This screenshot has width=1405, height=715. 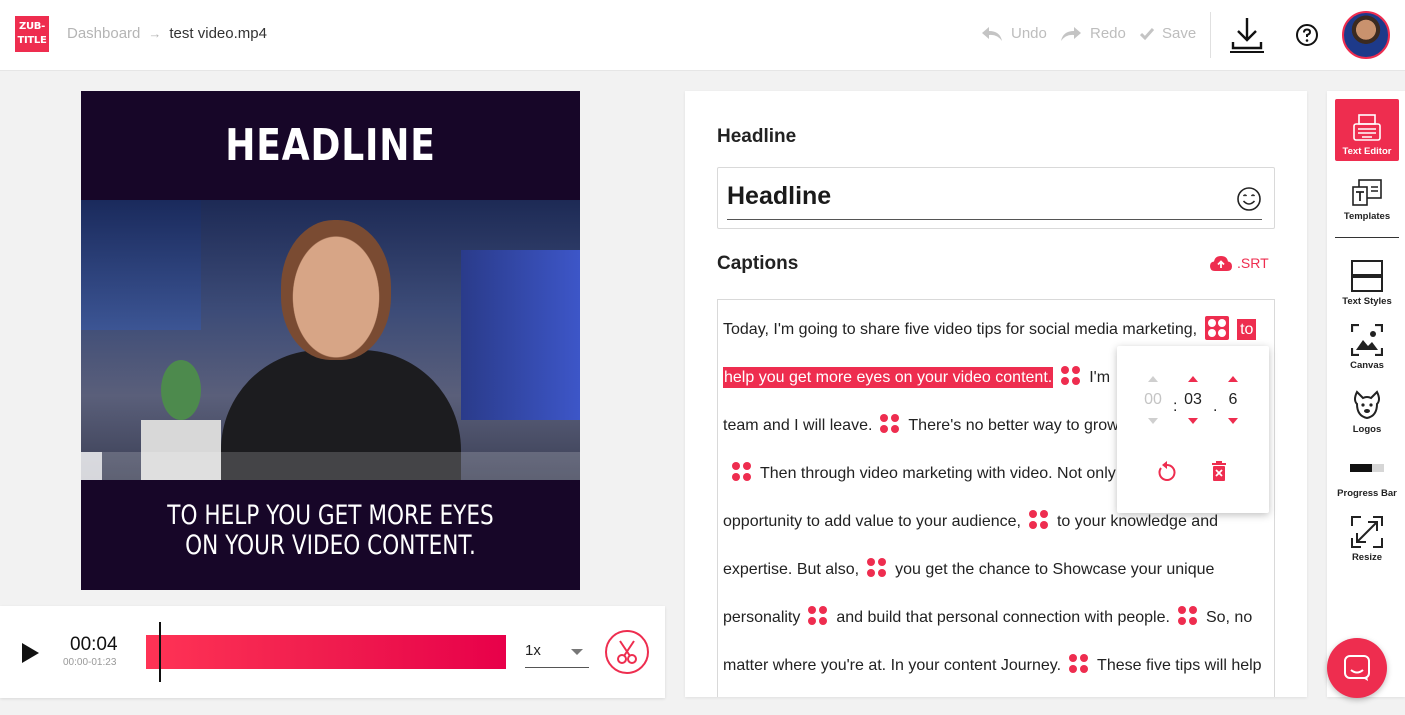 I want to click on templates-icon, so click(x=1367, y=192).